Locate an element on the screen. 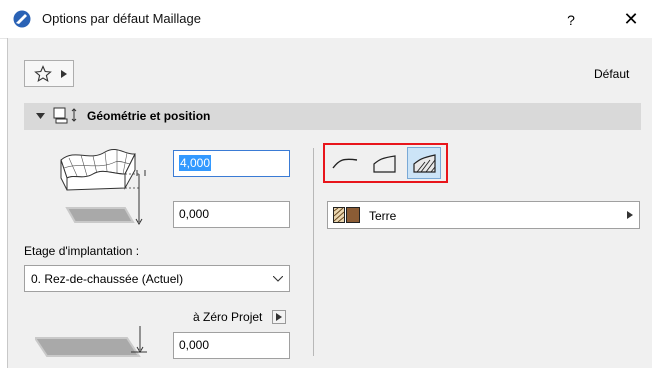 The height and width of the screenshot is (368, 652). favorites-button is located at coordinates (49, 73).